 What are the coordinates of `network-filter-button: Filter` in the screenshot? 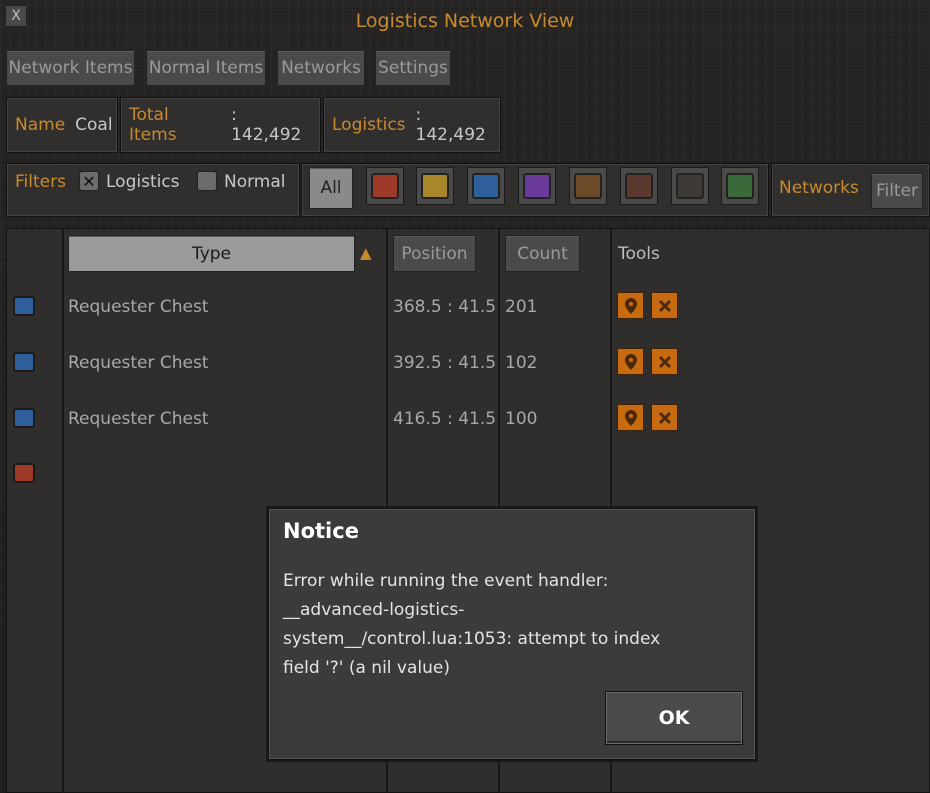 It's located at (897, 191).